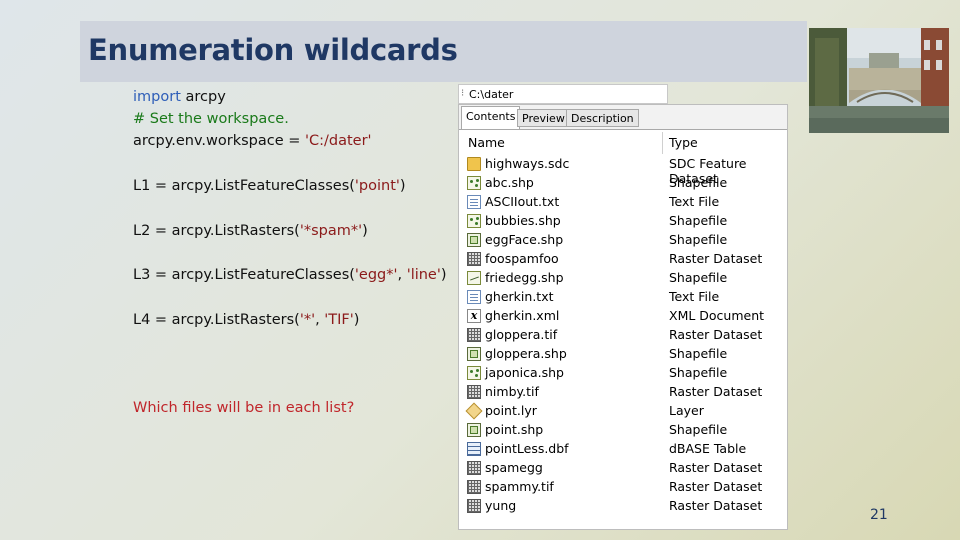  I want to click on list-item: pointLess.dbf dBASE Table, so click(623, 449).